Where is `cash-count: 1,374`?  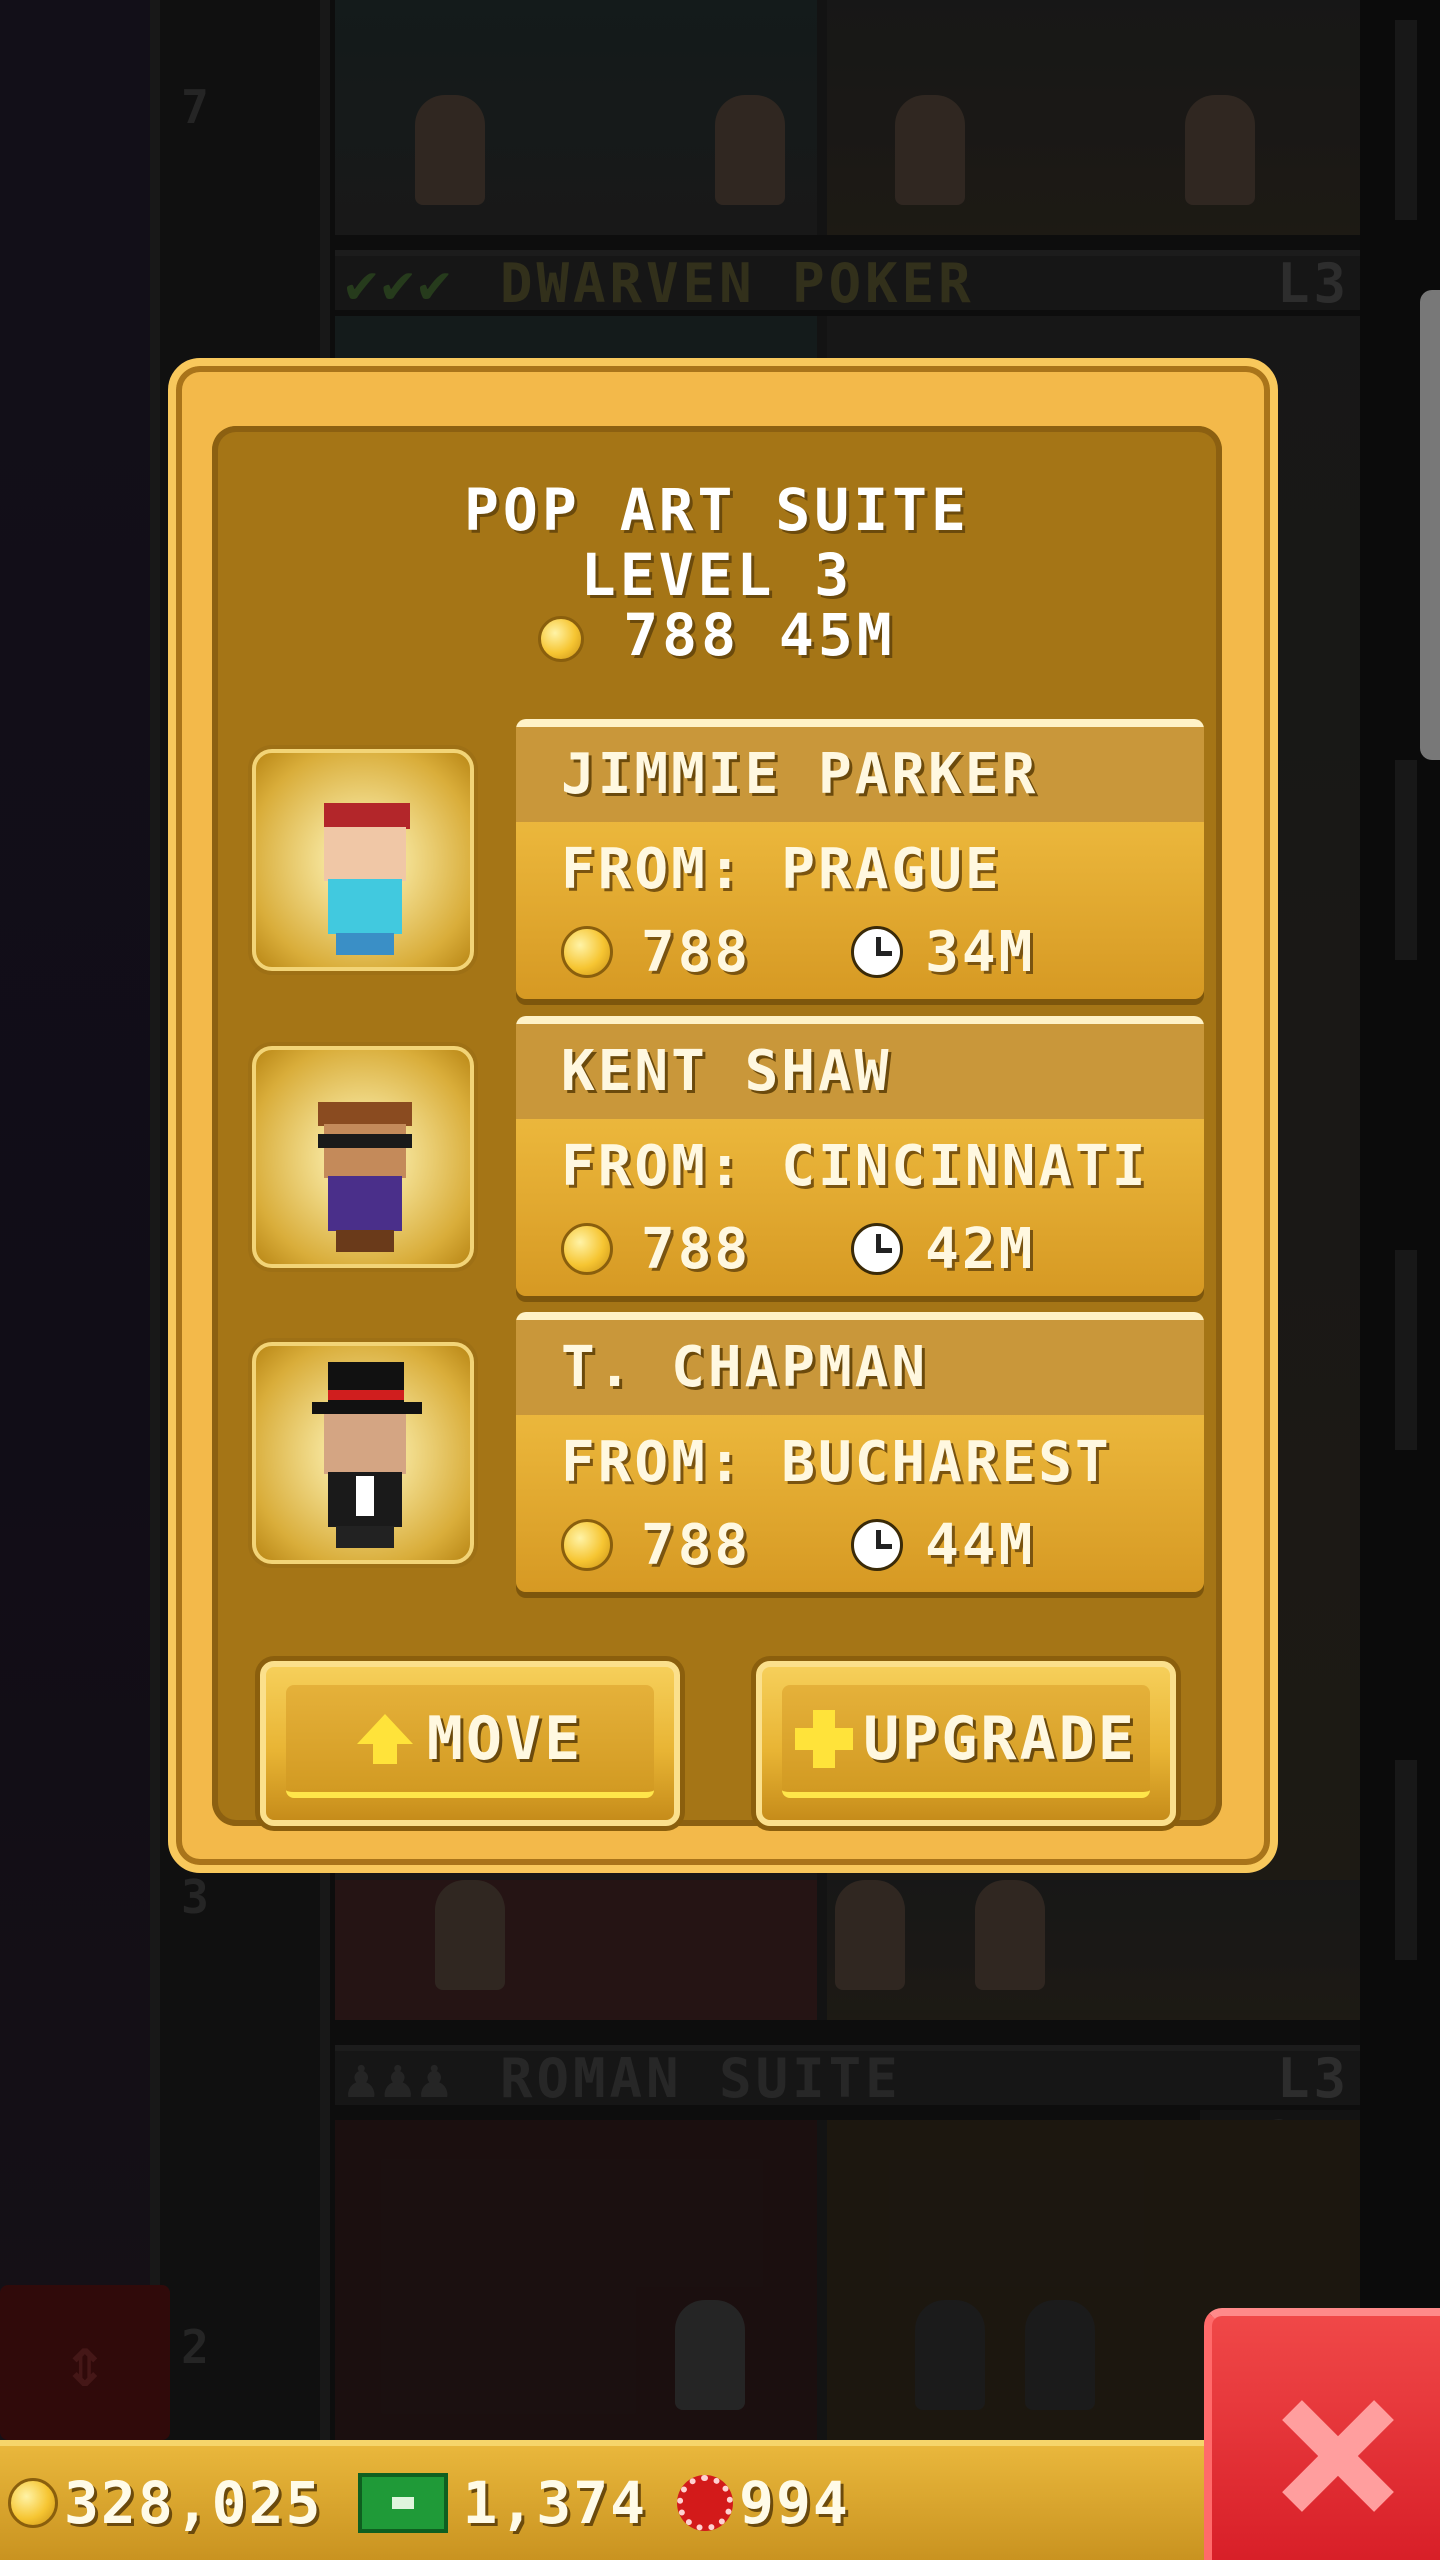
cash-count: 1,374 is located at coordinates (555, 2503).